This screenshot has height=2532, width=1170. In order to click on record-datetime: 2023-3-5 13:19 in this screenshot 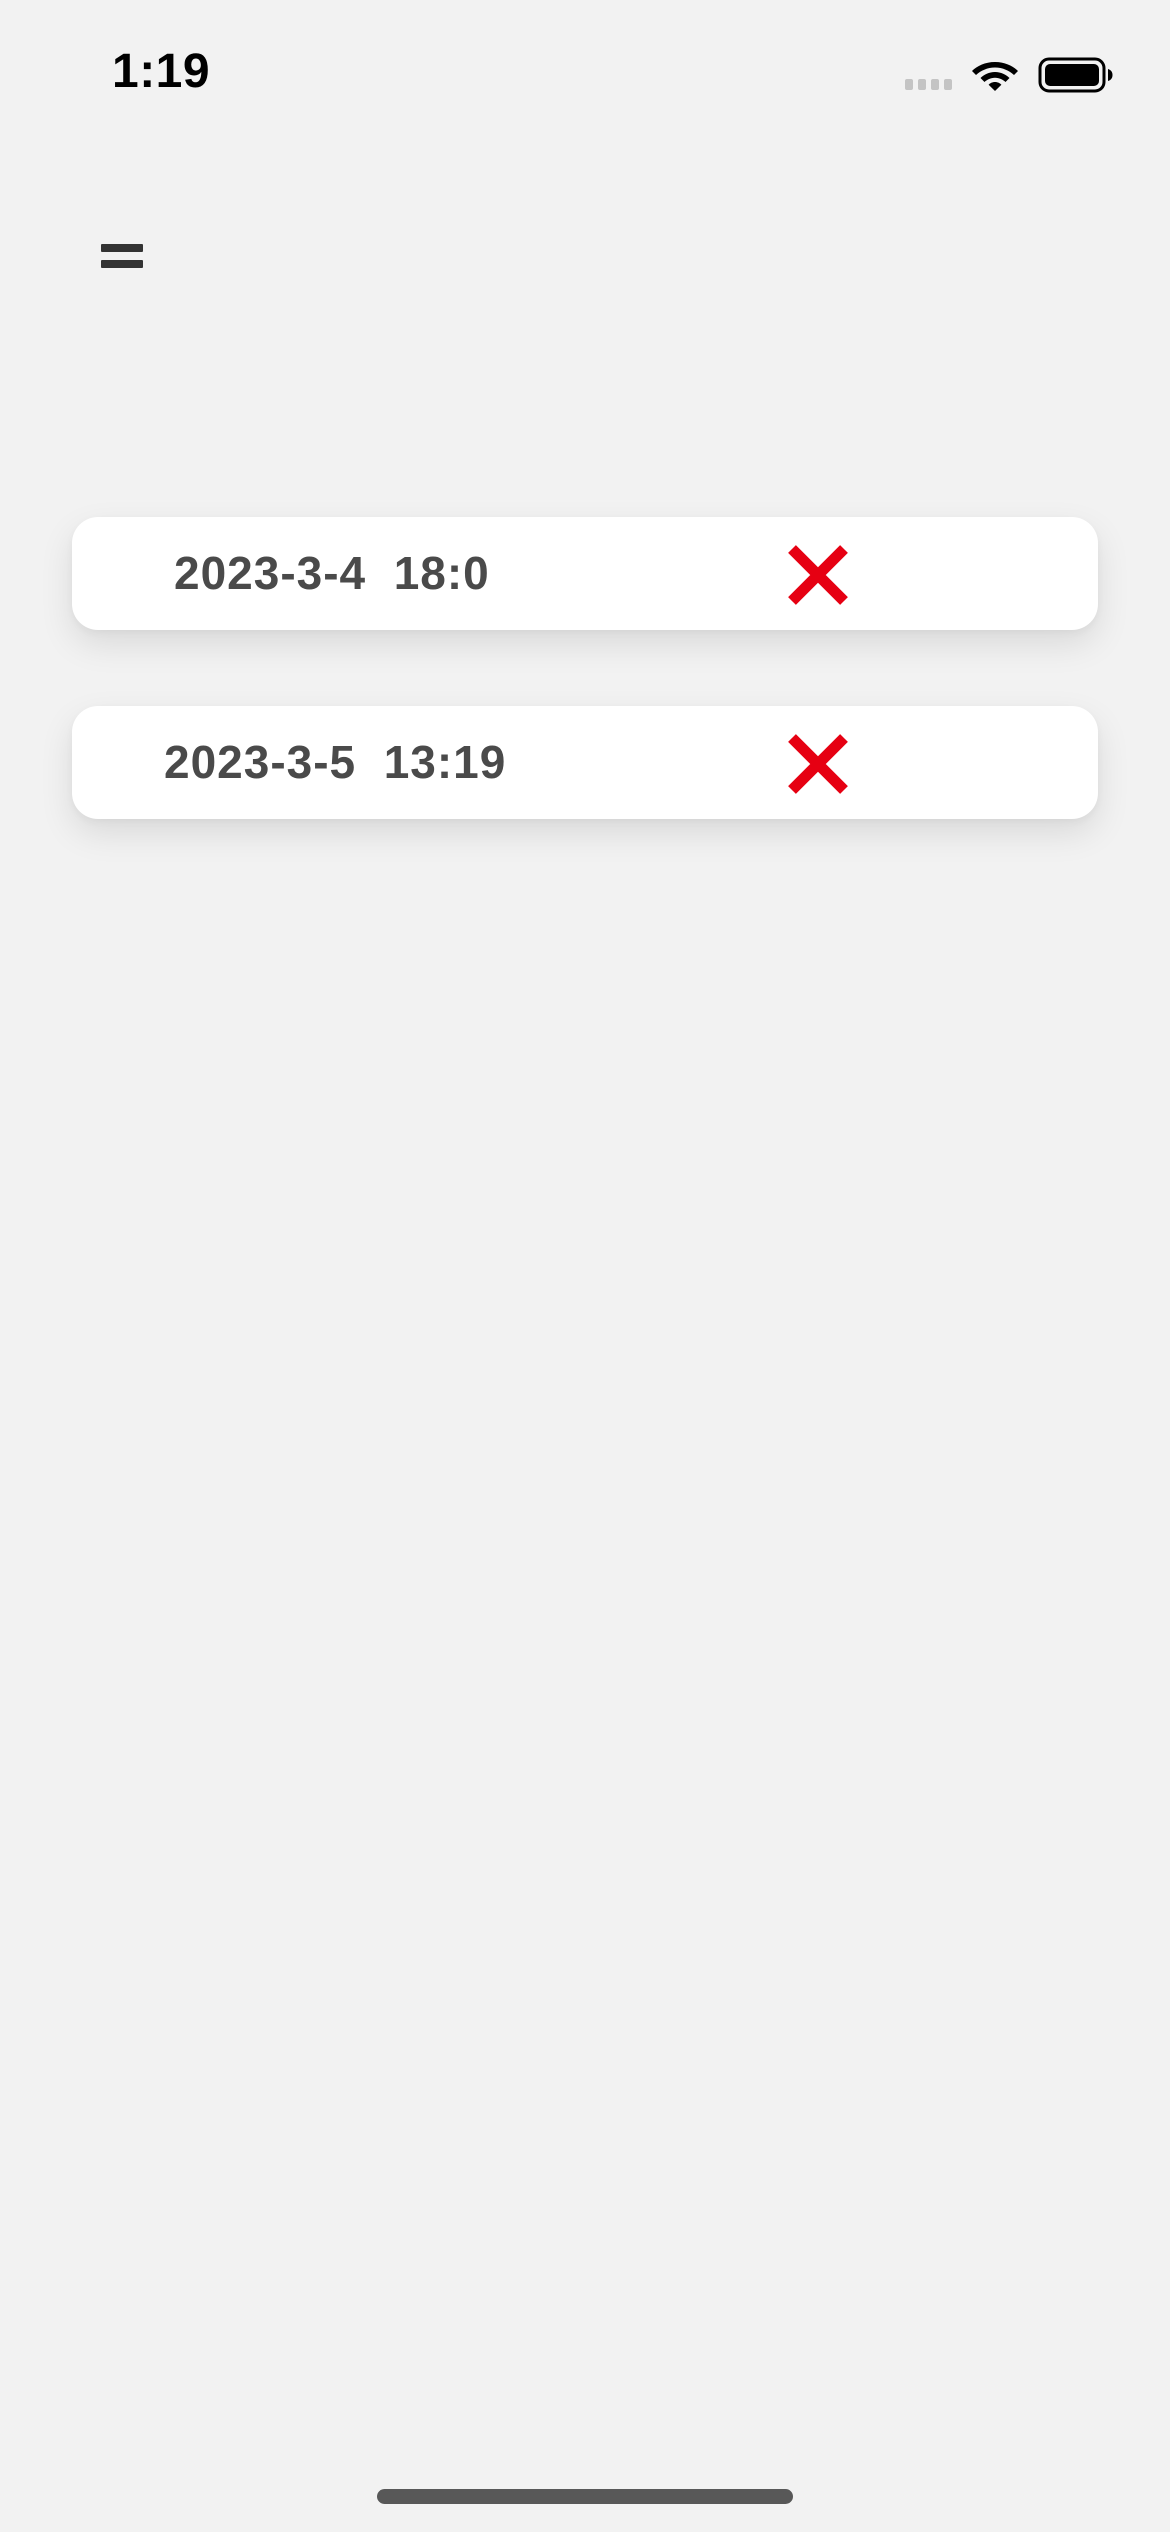, I will do `click(335, 762)`.